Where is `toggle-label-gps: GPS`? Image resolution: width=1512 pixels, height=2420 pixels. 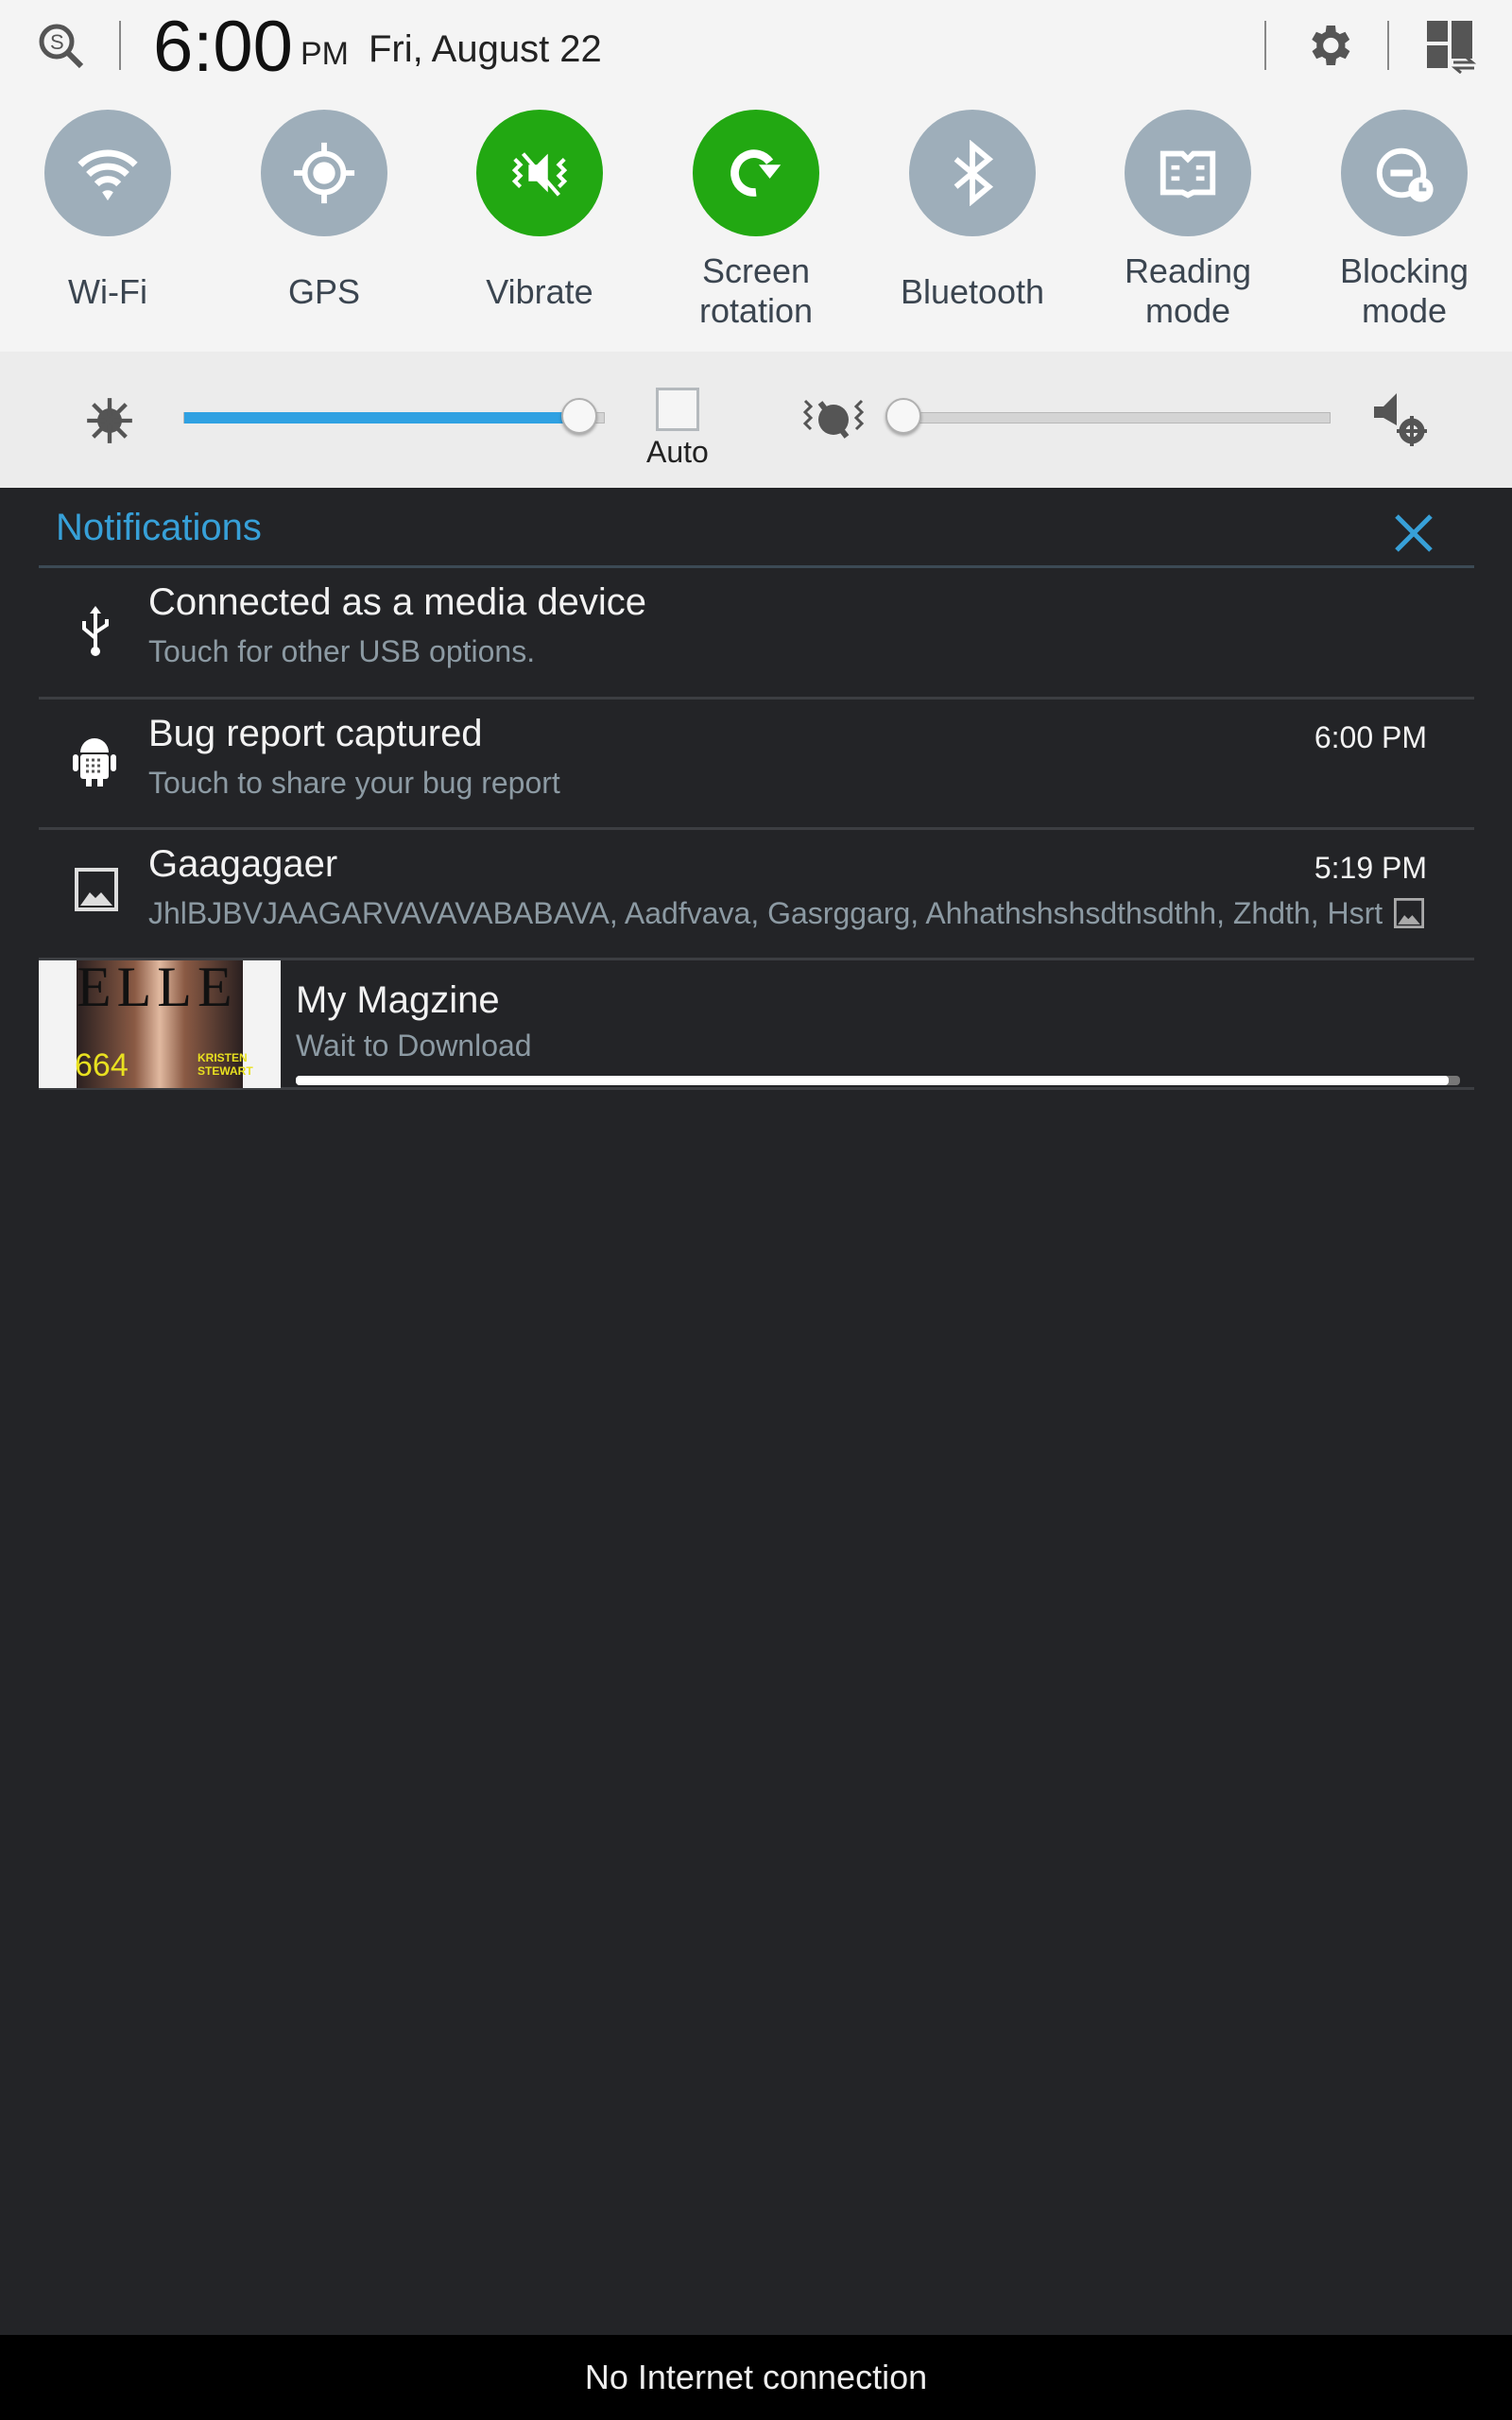 toggle-label-gps: GPS is located at coordinates (324, 291).